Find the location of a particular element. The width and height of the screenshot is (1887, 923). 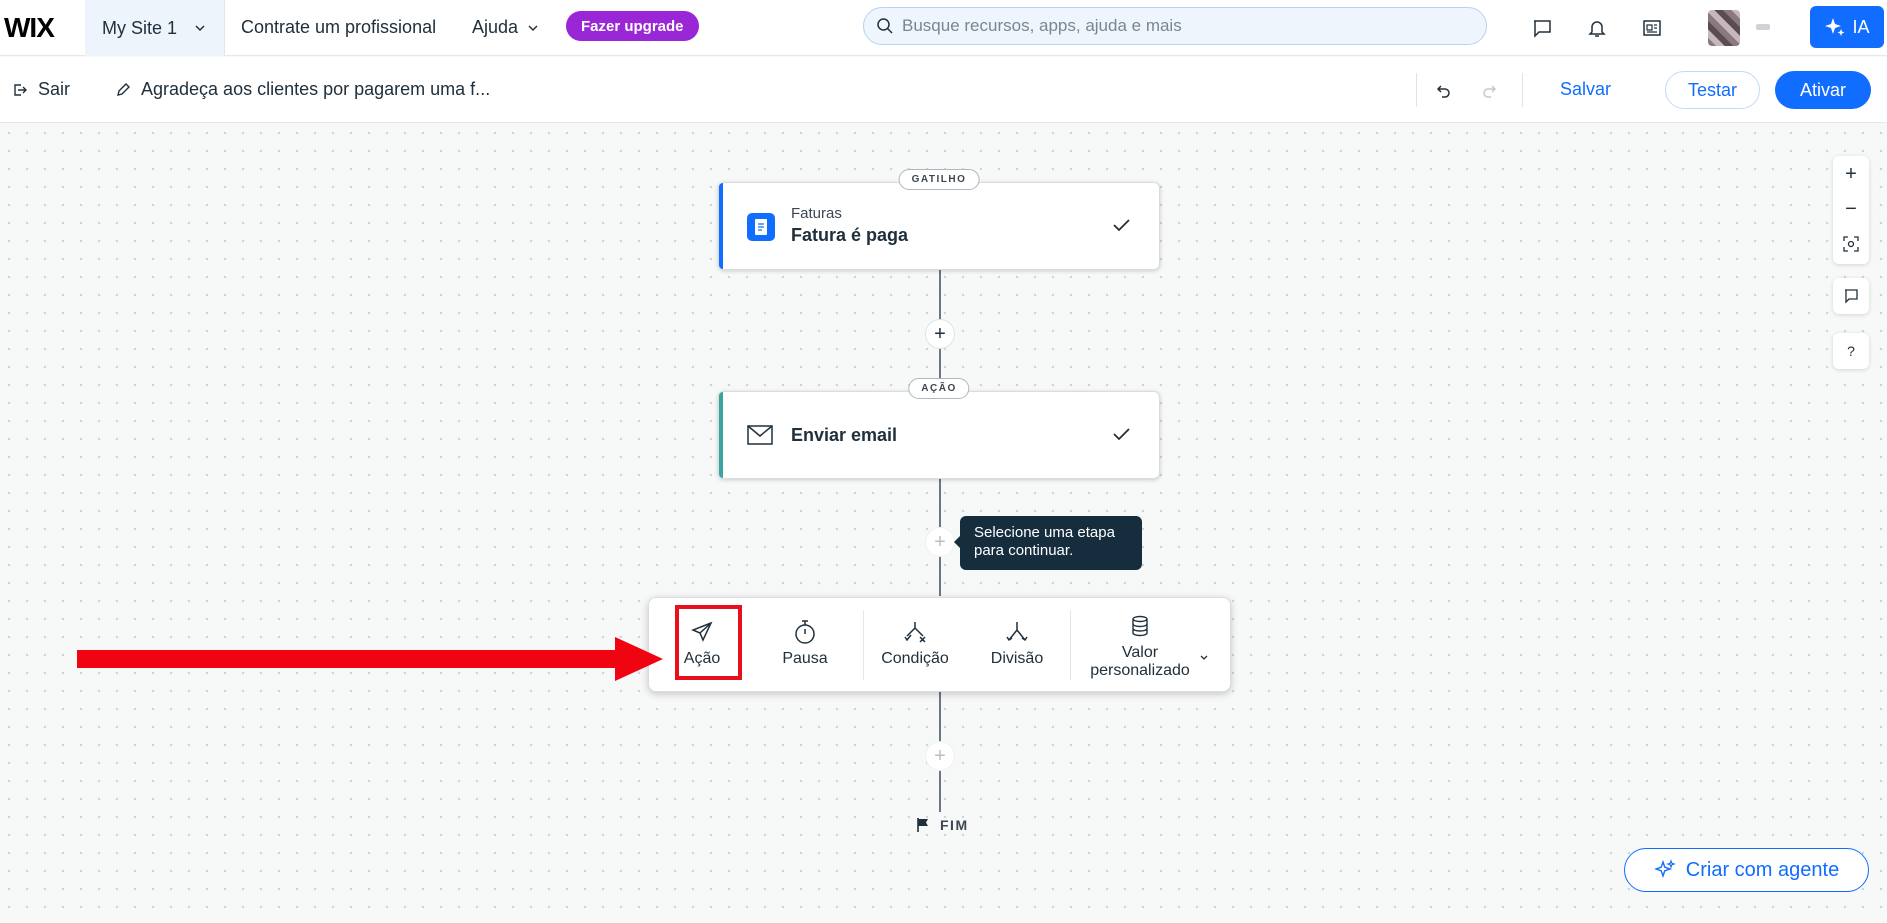

step-option-split: Divisão is located at coordinates (1017, 643).